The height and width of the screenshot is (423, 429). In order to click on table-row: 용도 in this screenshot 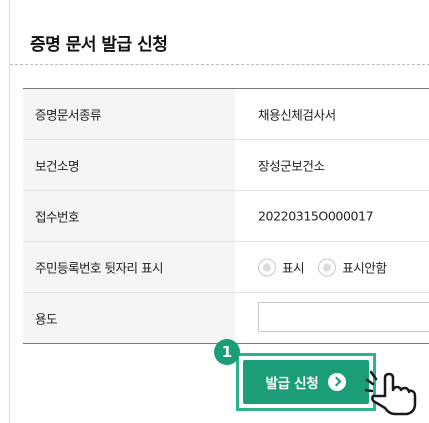, I will do `click(226, 318)`.